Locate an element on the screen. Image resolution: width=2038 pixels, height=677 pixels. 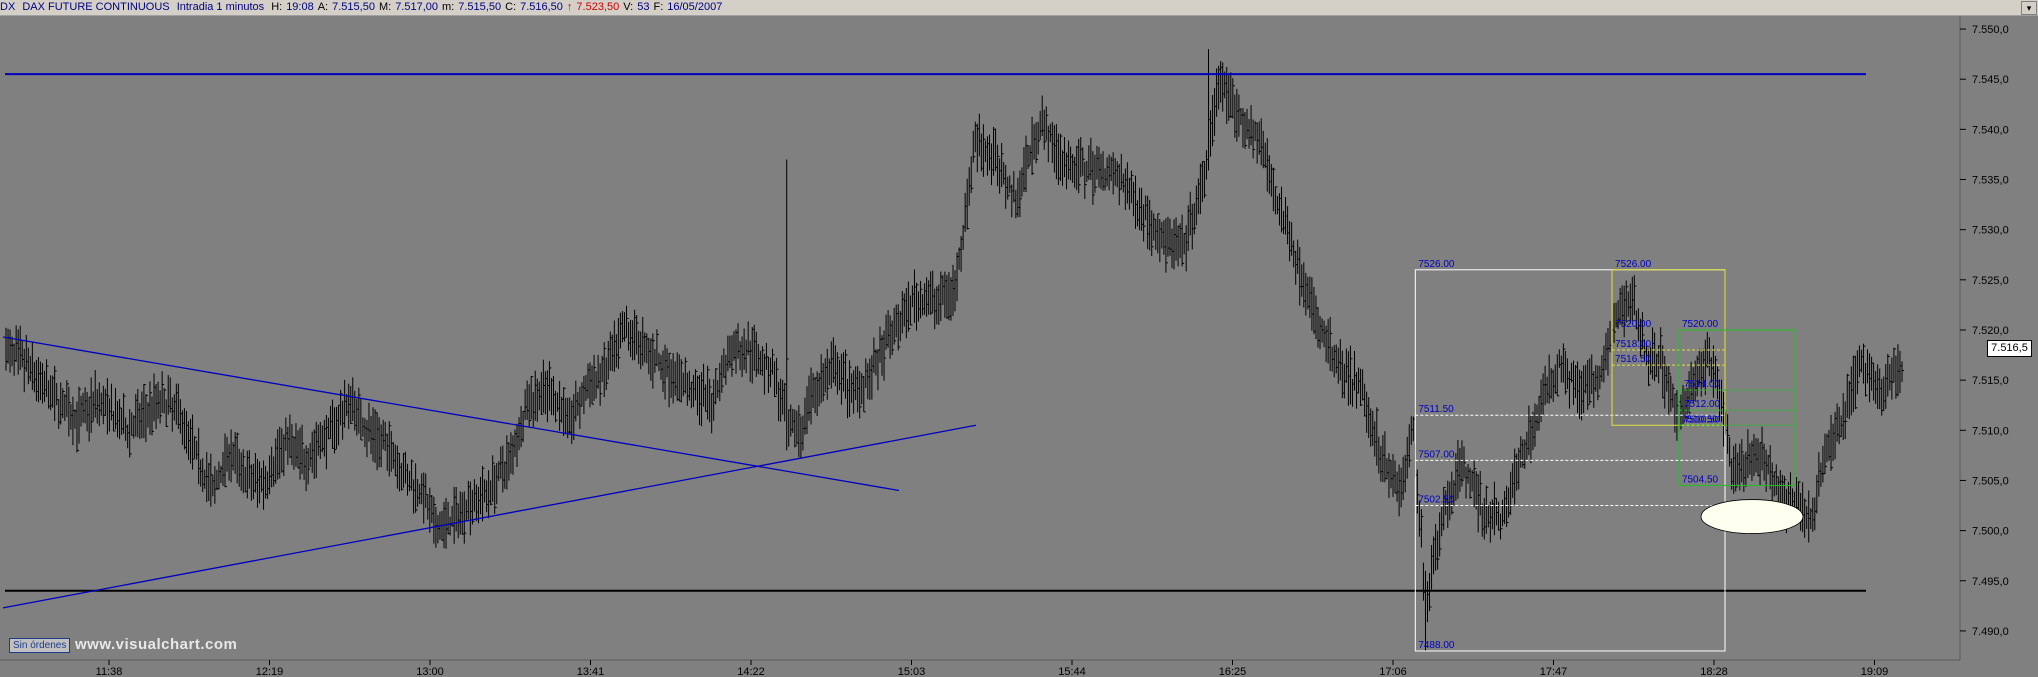
highlight-ellipse is located at coordinates (1752, 516).